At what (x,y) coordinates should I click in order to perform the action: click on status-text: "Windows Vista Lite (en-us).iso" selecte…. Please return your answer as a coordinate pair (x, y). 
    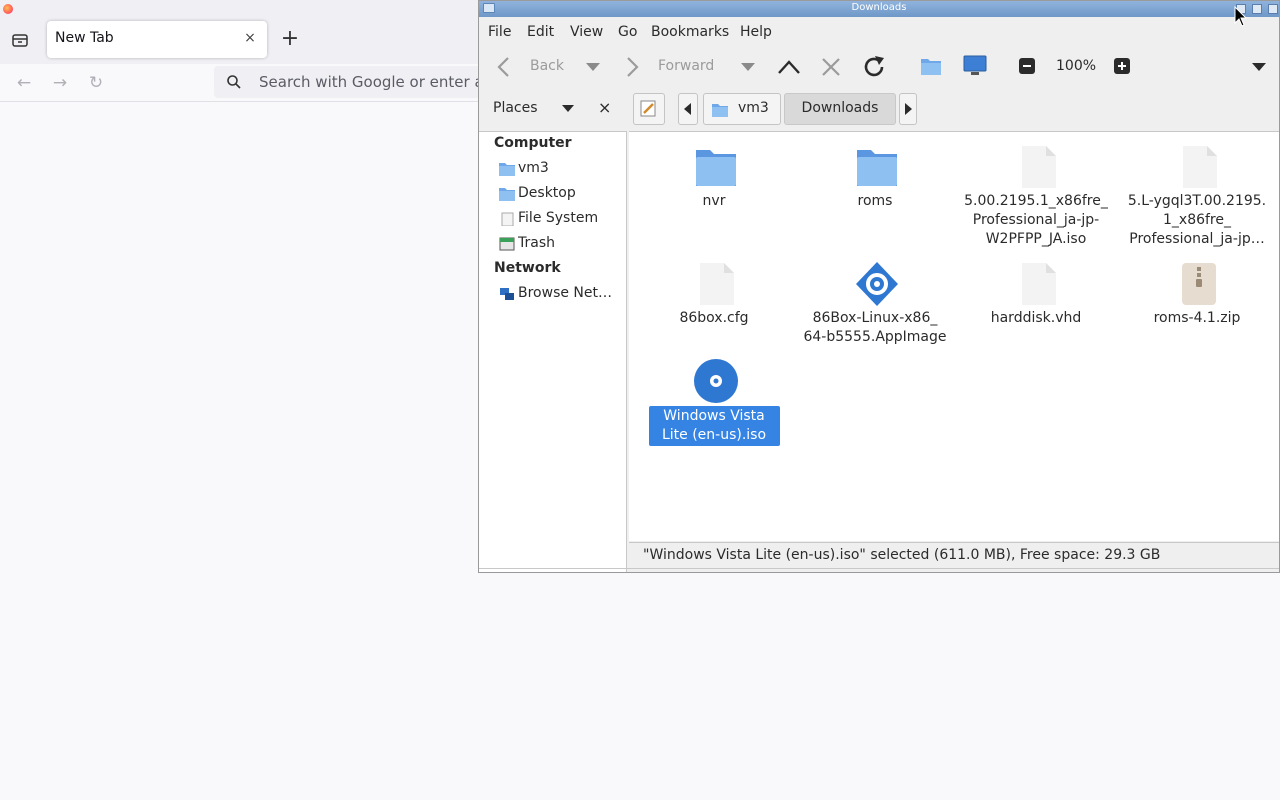
    Looking at the image, I should click on (902, 555).